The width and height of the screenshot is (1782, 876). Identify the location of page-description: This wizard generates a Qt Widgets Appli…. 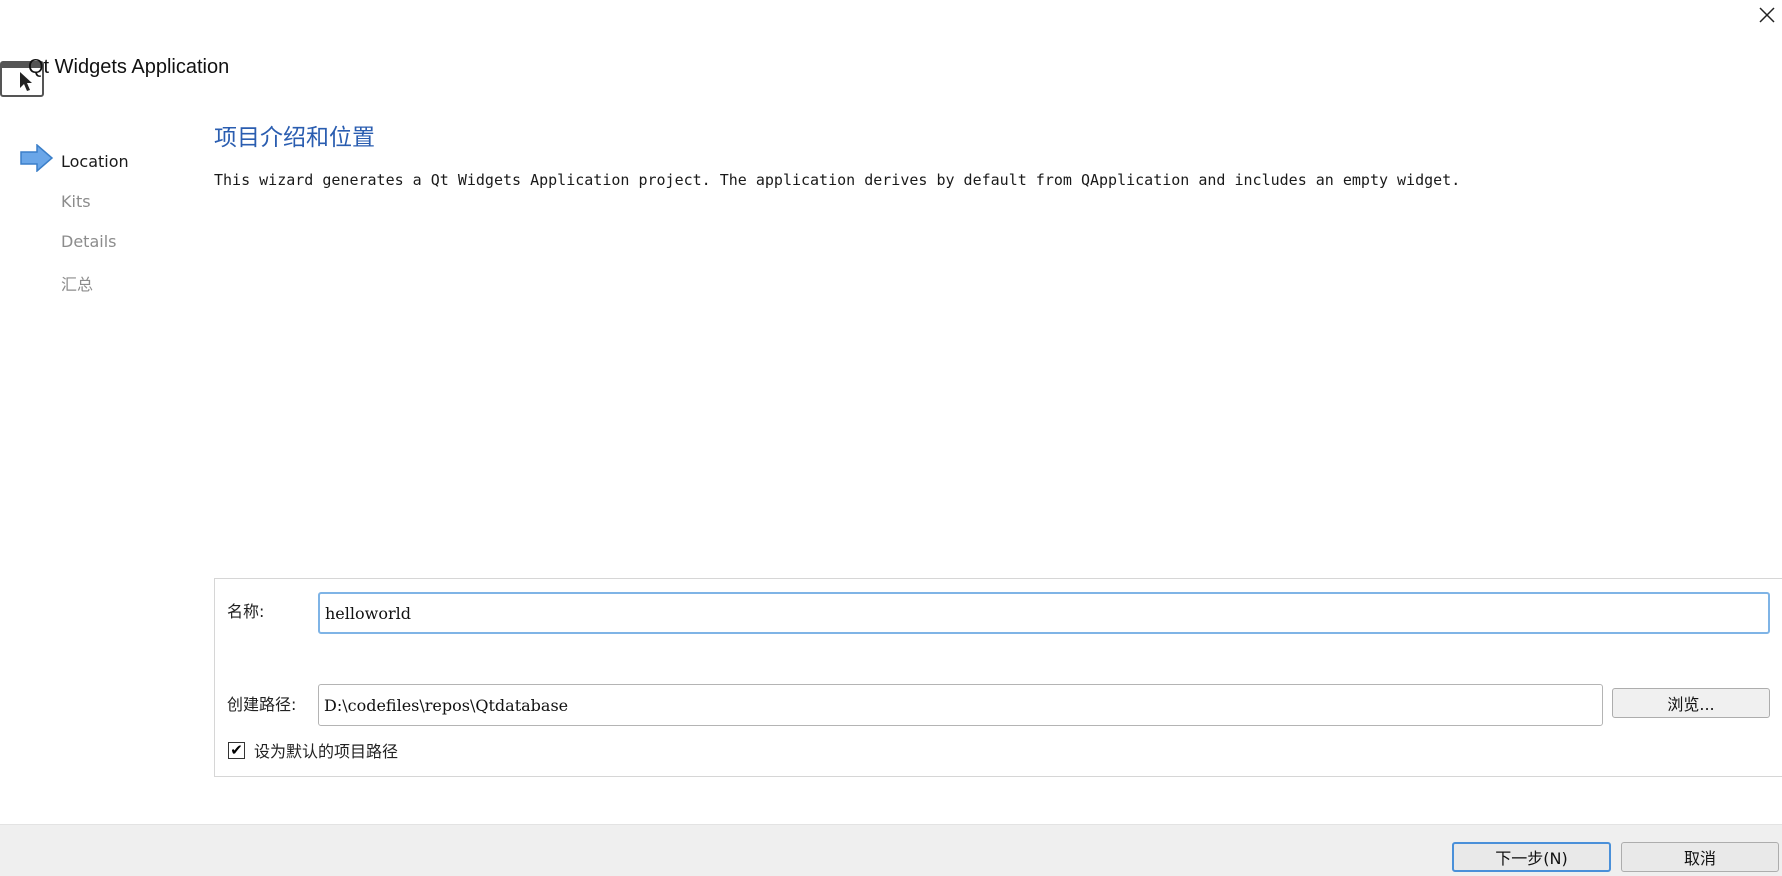
(837, 180).